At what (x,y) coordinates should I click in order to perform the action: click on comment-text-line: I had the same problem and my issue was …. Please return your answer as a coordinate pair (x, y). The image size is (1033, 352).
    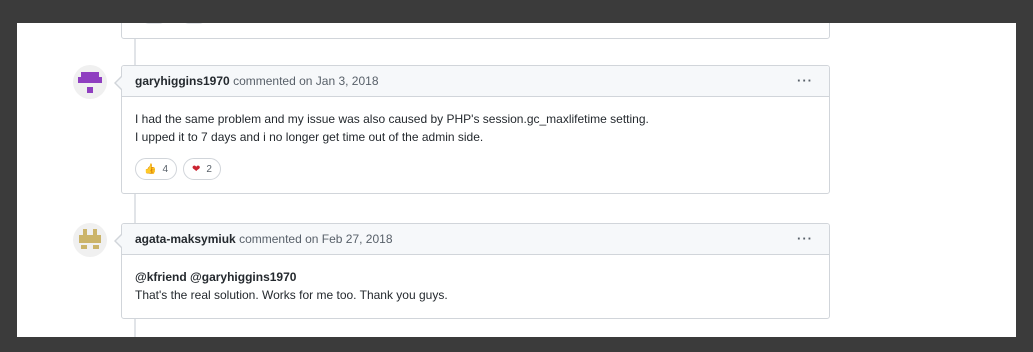
    Looking at the image, I should click on (392, 119).